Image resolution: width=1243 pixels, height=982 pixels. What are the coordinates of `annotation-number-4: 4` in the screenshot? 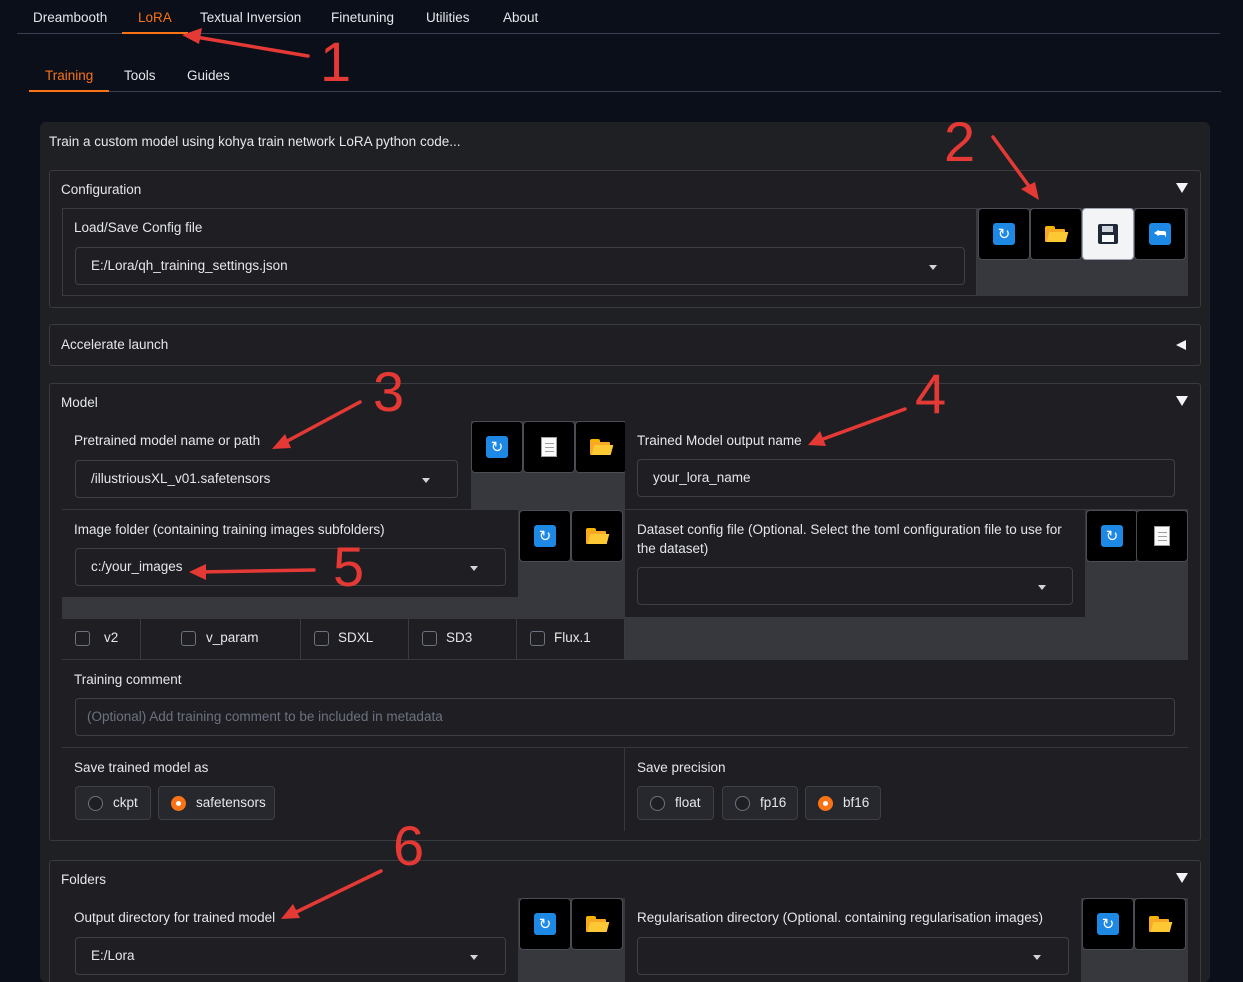 It's located at (931, 393).